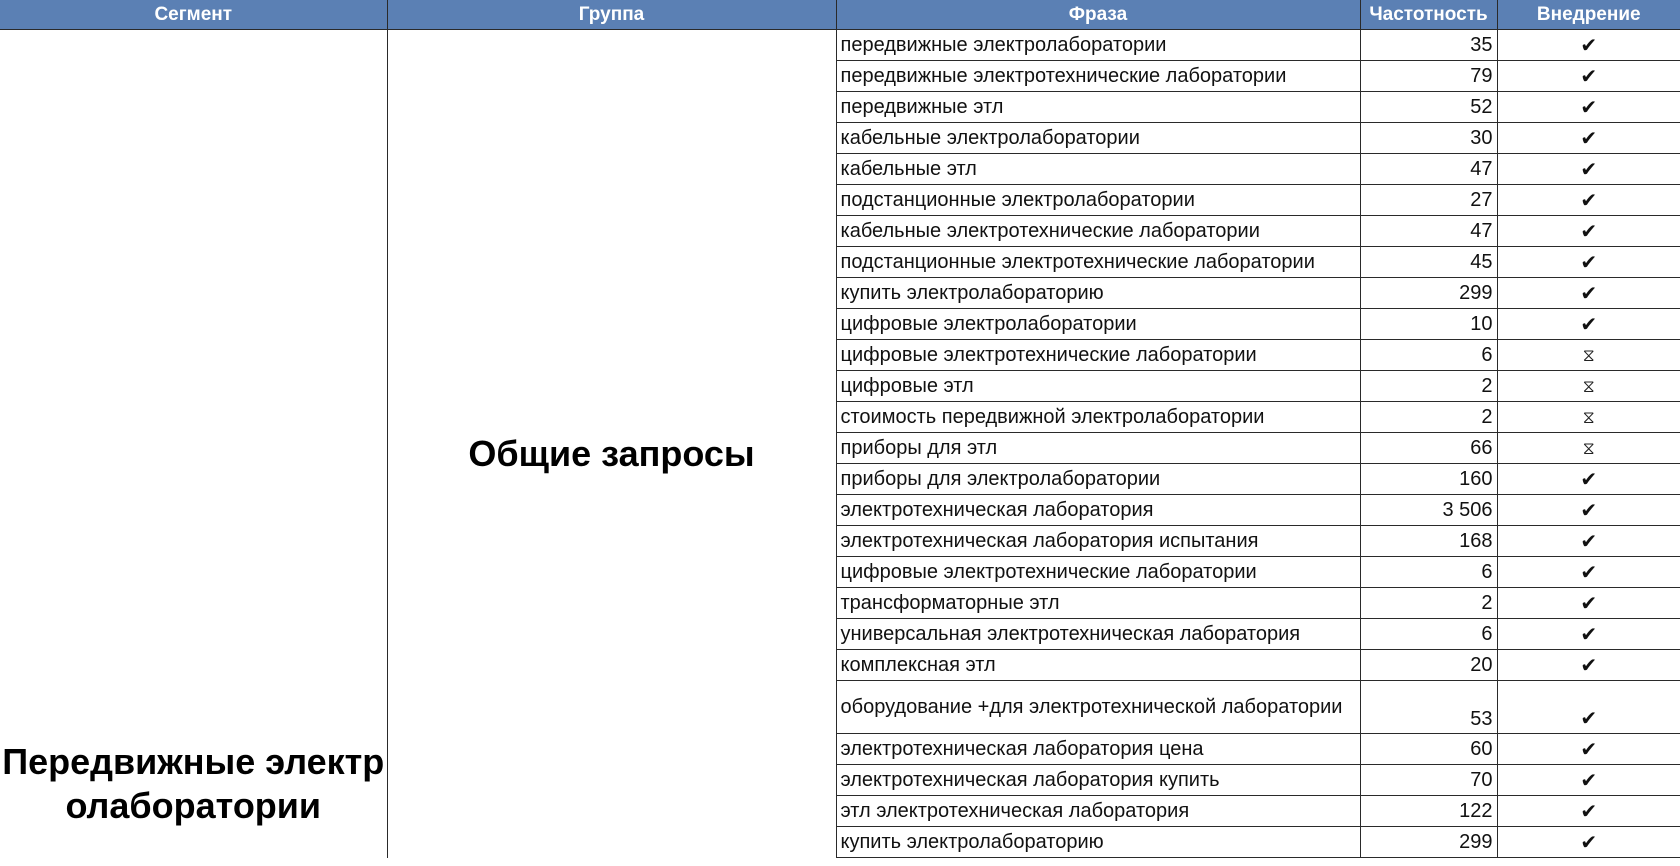  What do you see at coordinates (1097, 45) in the screenshot?
I see `phrase-cell: передвижные электролаборатории` at bounding box center [1097, 45].